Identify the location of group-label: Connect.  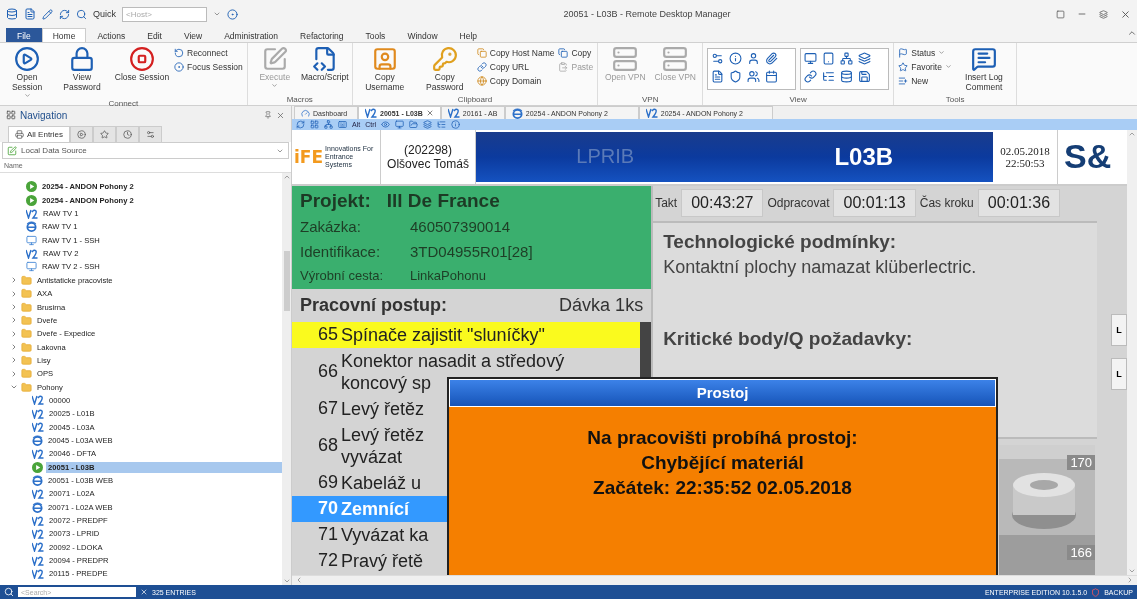
(123, 104).